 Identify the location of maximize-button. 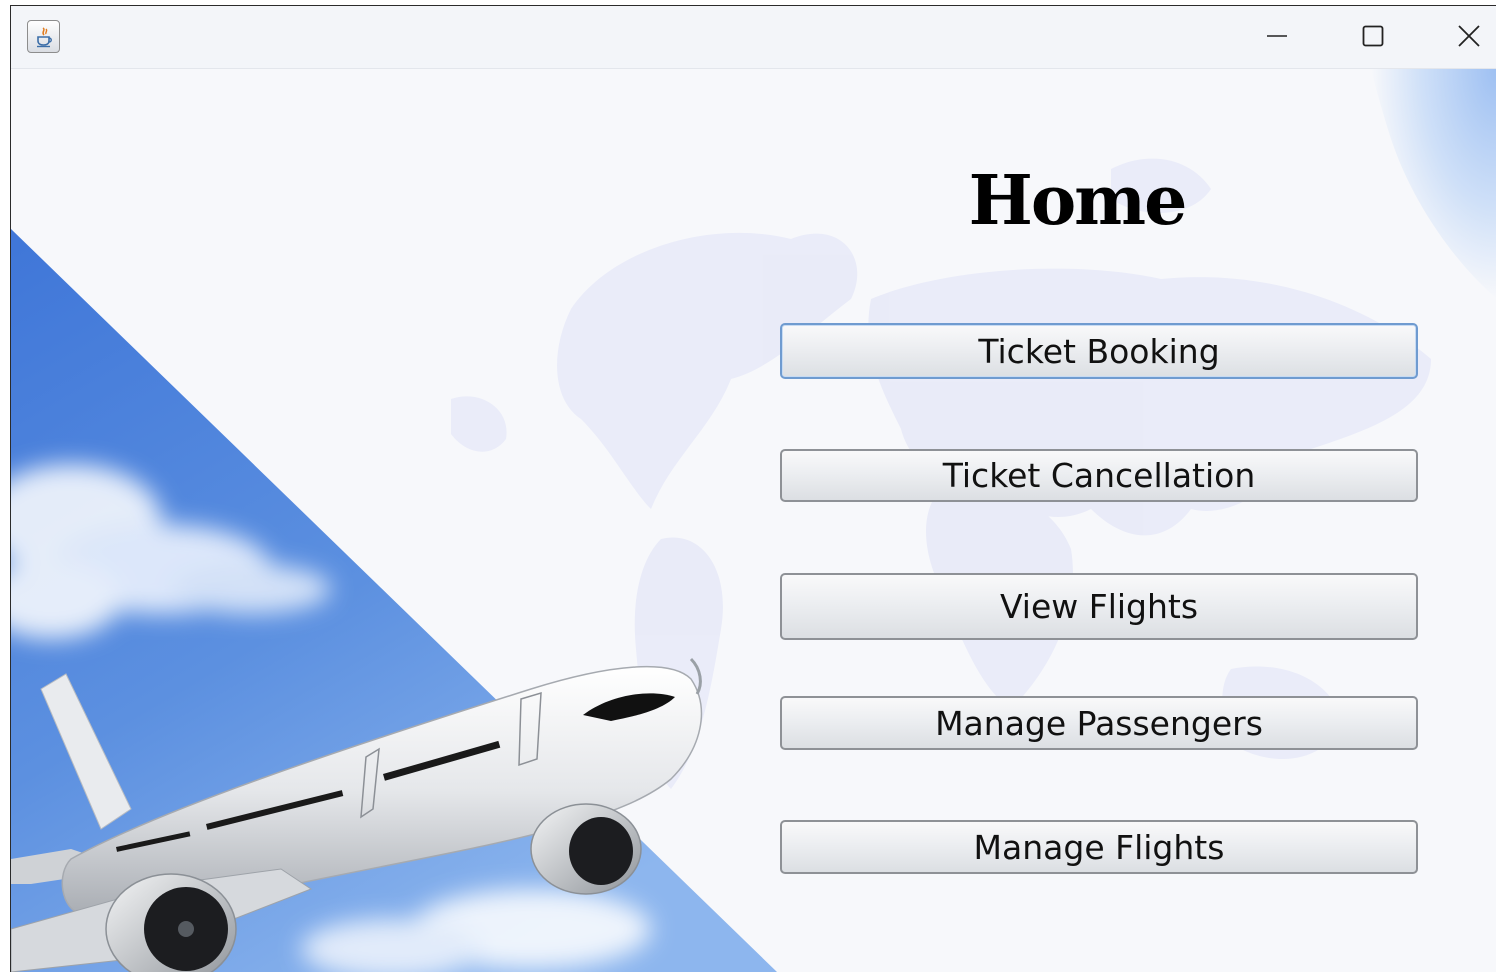
(1373, 36).